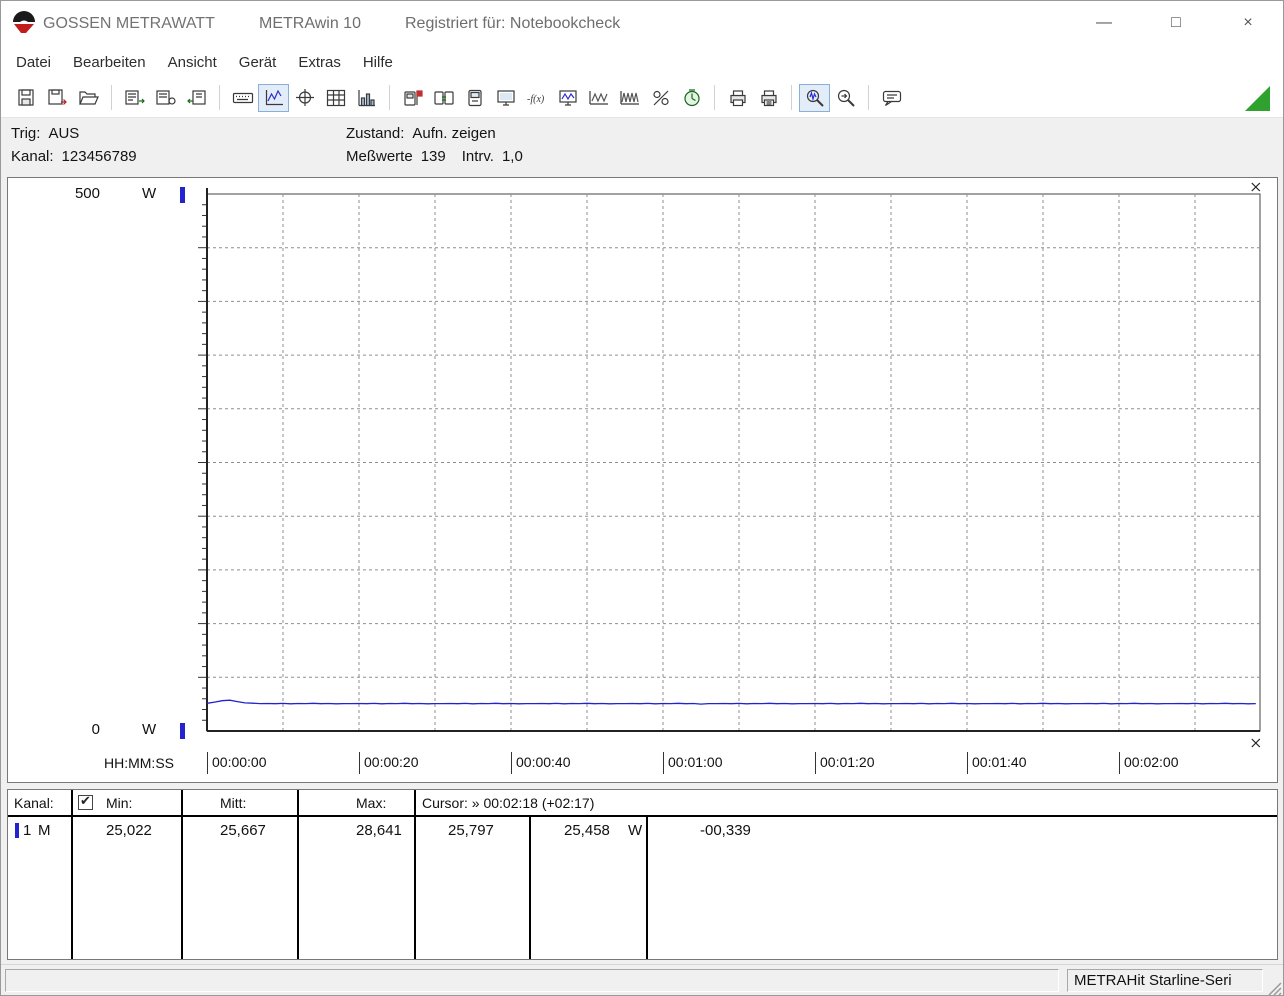 Image resolution: width=1284 pixels, height=996 pixels. I want to click on chart-line-icon, so click(274, 97).